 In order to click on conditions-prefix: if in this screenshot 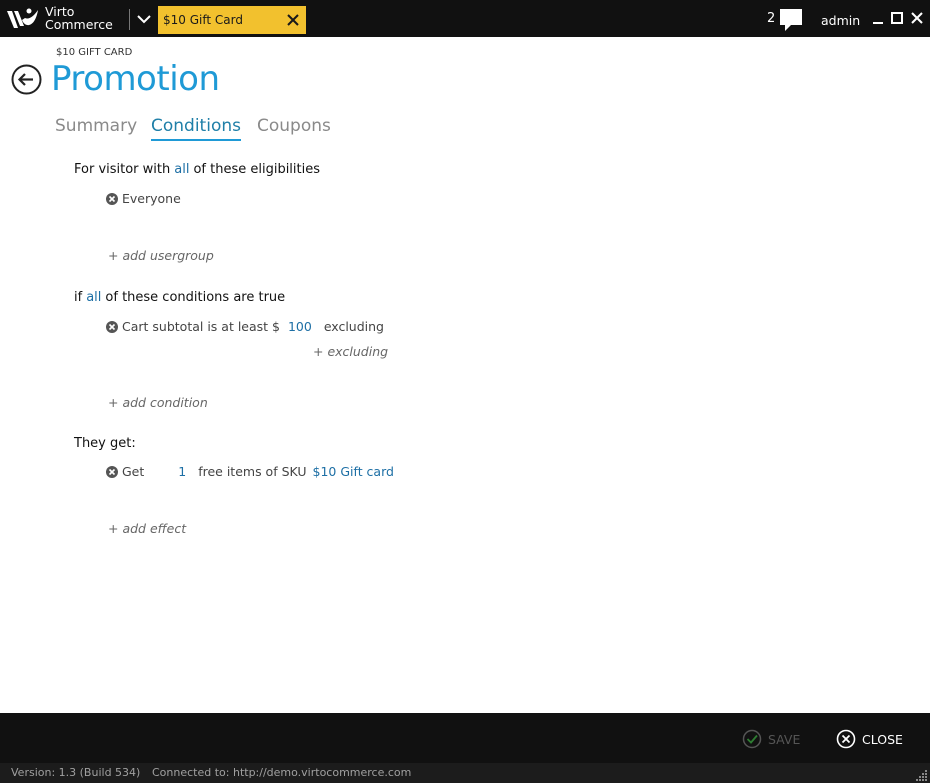, I will do `click(78, 297)`.